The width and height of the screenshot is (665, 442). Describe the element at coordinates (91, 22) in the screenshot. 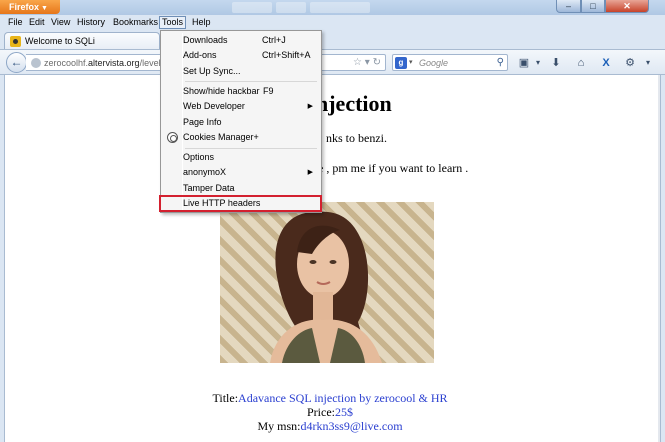

I see `menu-history: History` at that location.